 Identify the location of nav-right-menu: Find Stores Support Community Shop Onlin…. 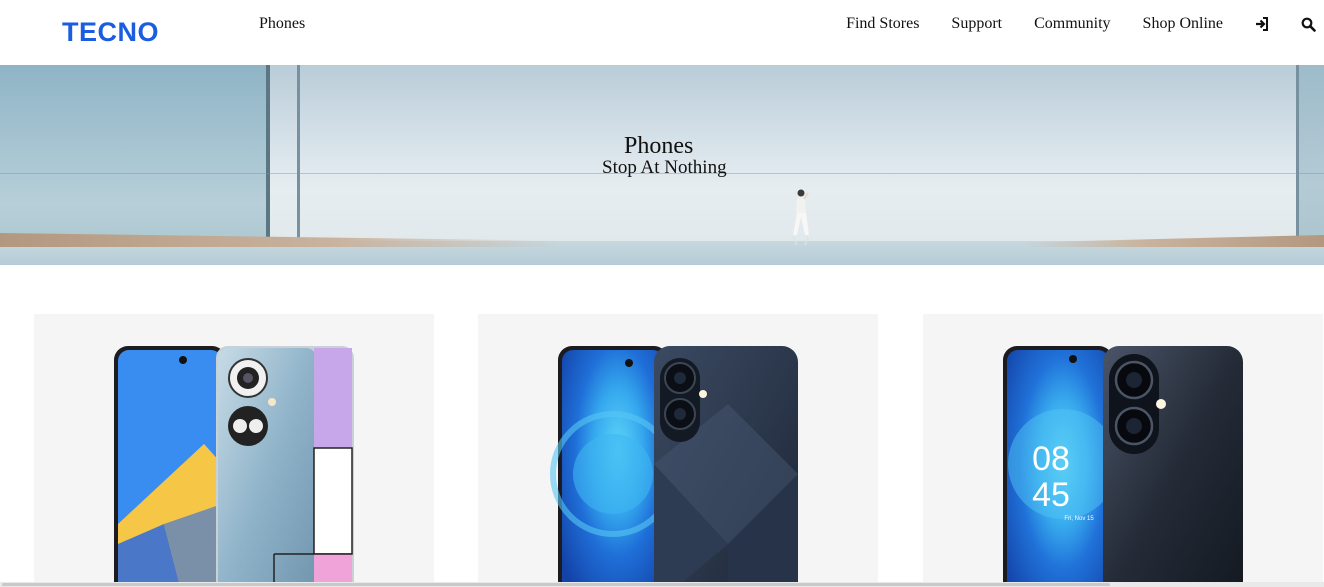
(1085, 24).